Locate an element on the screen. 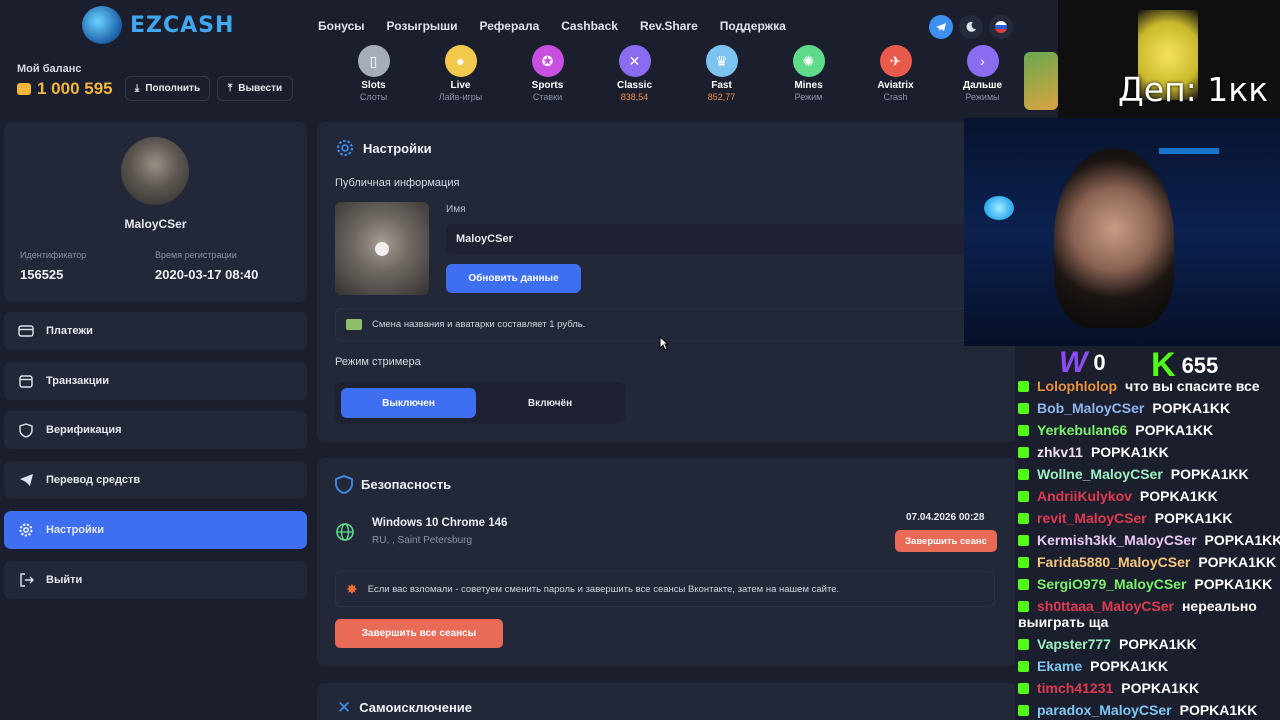  kick-badge-icon is located at coordinates (1023, 430).